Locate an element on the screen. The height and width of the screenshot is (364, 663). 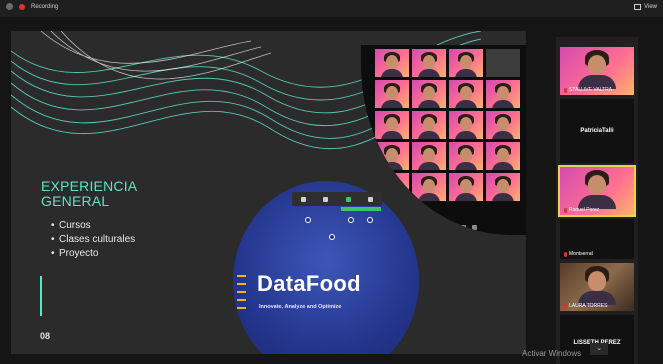
bullet-item: Cursos is located at coordinates (93, 226).